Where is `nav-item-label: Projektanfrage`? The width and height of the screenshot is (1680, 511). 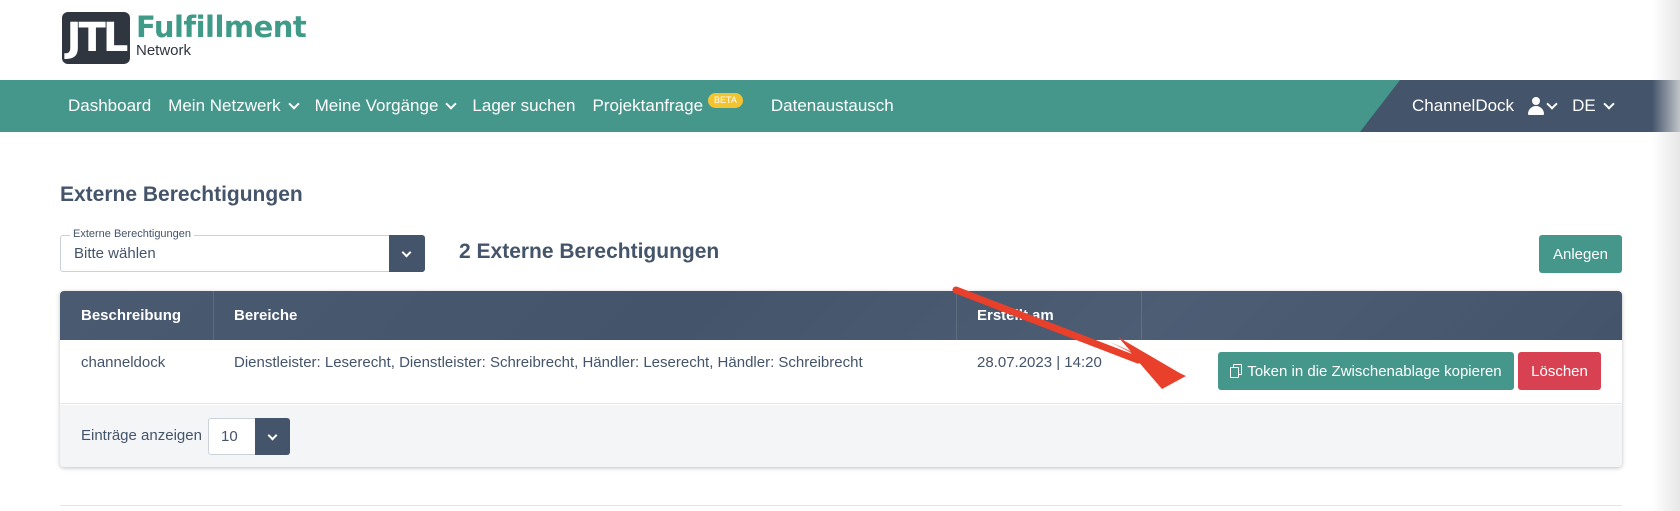
nav-item-label: Projektanfrage is located at coordinates (648, 105).